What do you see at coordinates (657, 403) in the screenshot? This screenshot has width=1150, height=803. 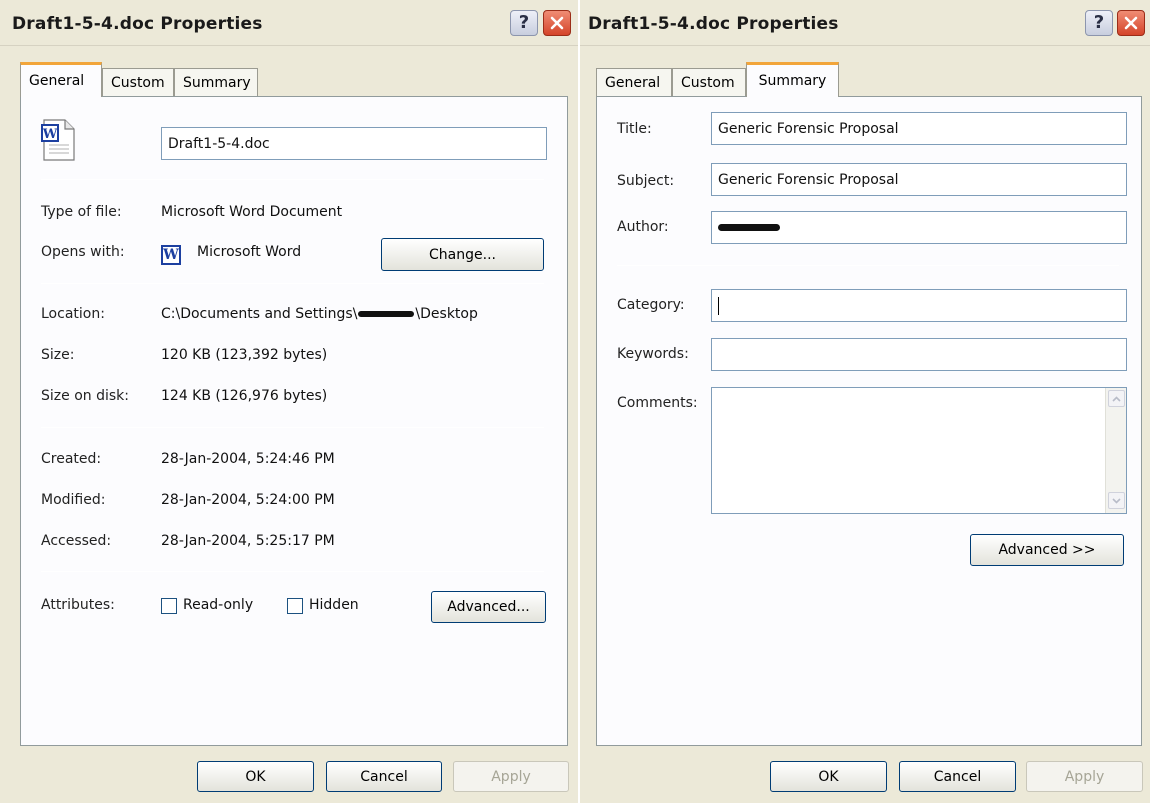 I see `comments-label: Comments:` at bounding box center [657, 403].